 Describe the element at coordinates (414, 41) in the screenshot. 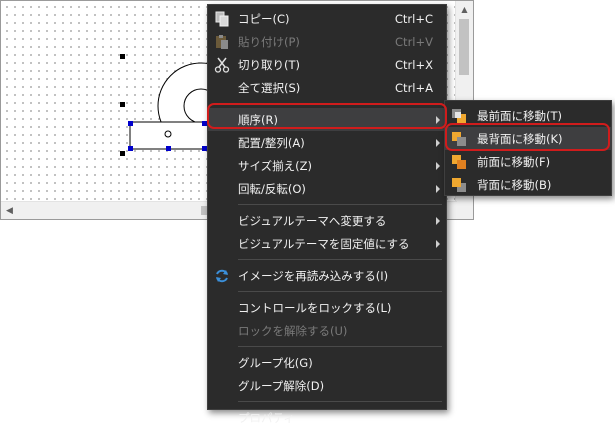

I see `menu-item-shortcut: Ctrl+V` at that location.